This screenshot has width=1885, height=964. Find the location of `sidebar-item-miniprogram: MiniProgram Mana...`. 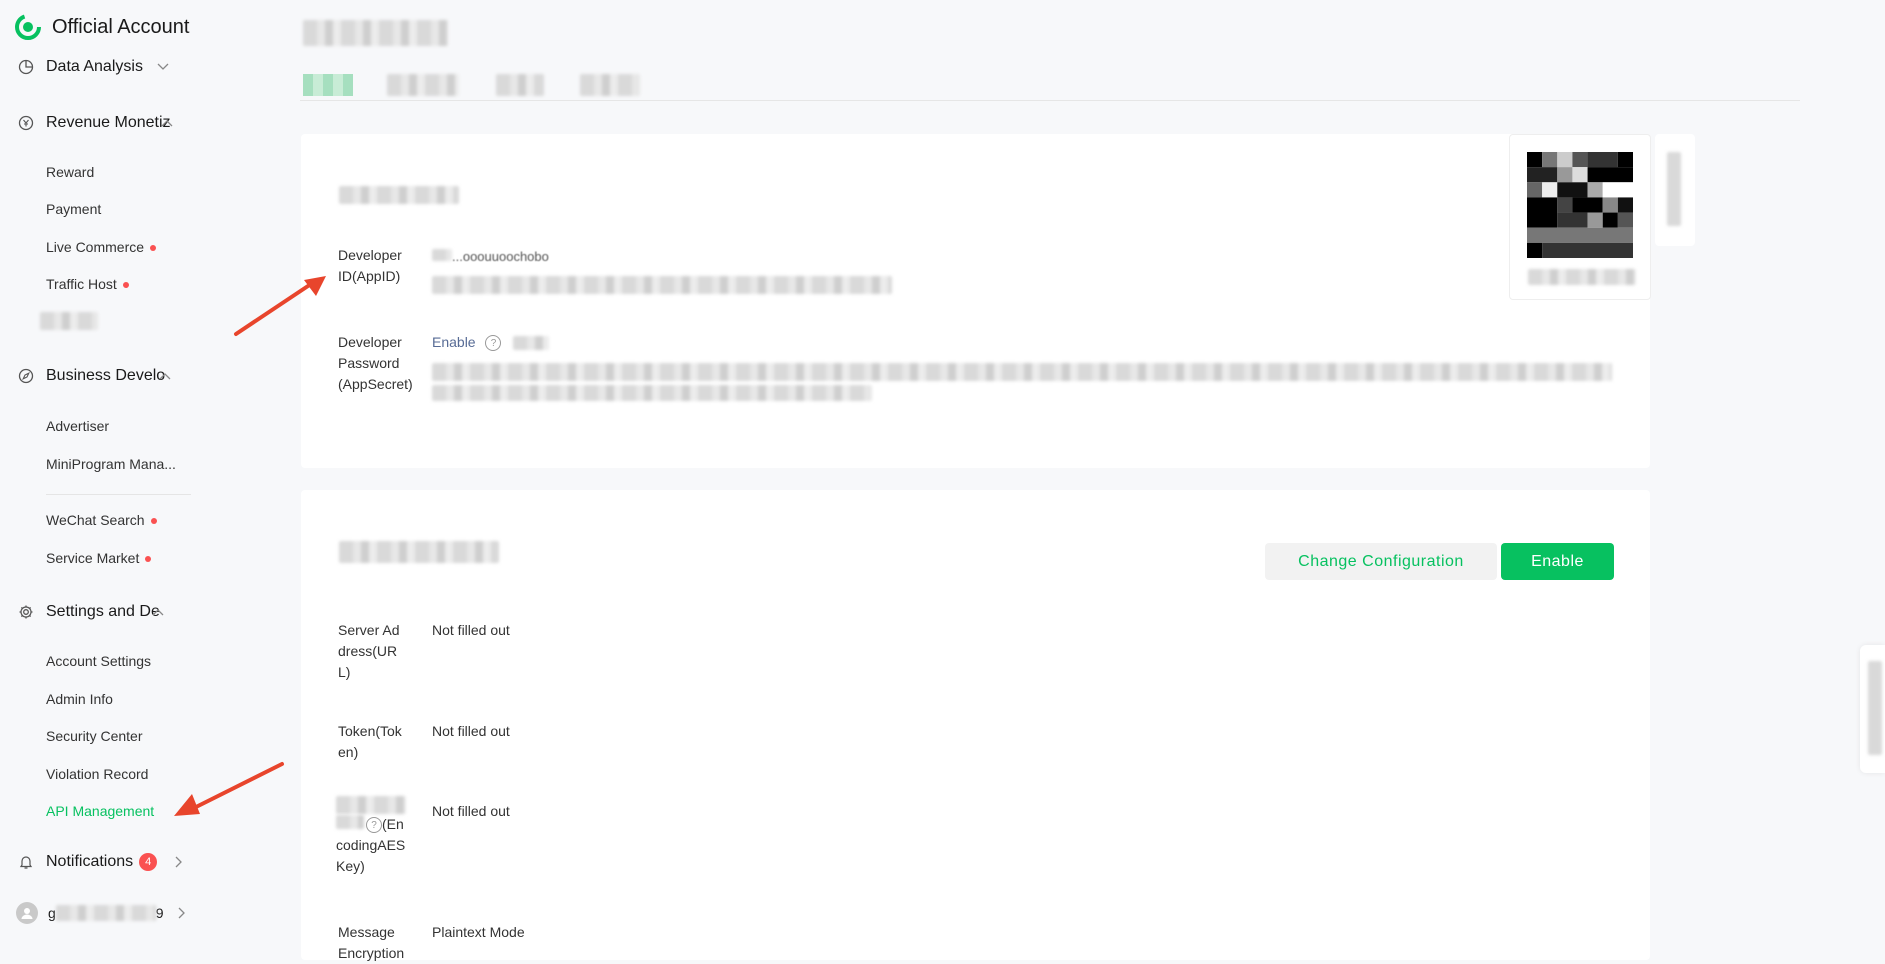

sidebar-item-miniprogram: MiniProgram Mana... is located at coordinates (111, 464).